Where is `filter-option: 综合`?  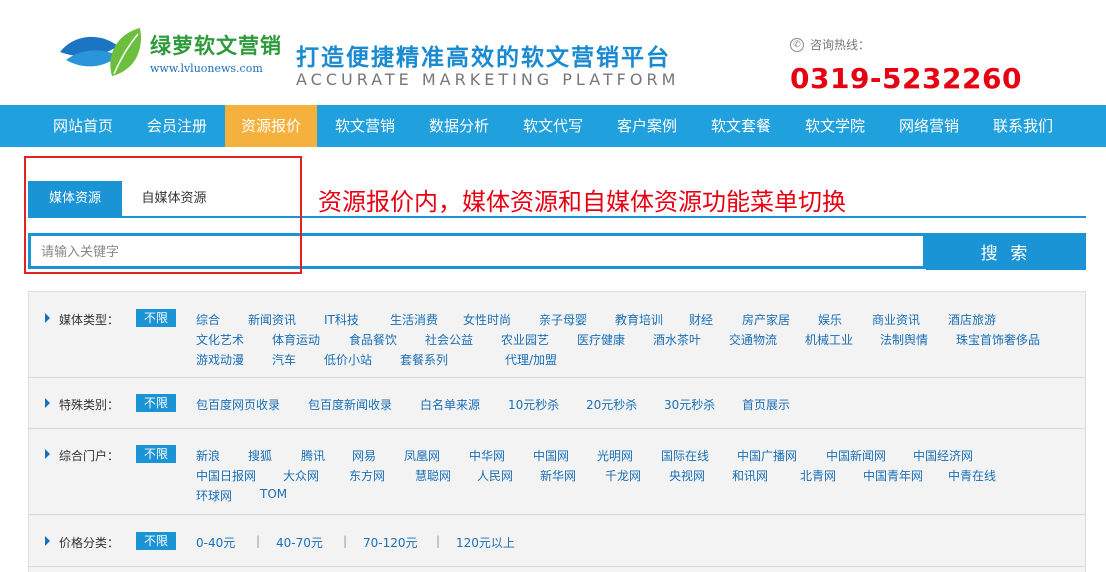
filter-option: 综合 is located at coordinates (208, 319).